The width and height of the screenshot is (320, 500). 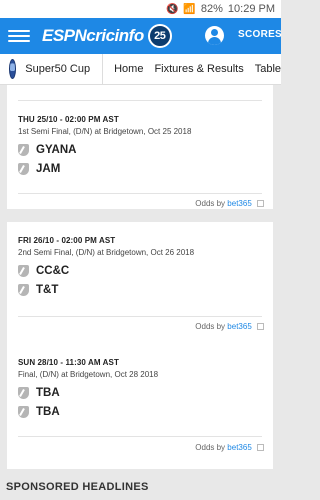 What do you see at coordinates (128, 69) in the screenshot?
I see `tab-home: Home` at bounding box center [128, 69].